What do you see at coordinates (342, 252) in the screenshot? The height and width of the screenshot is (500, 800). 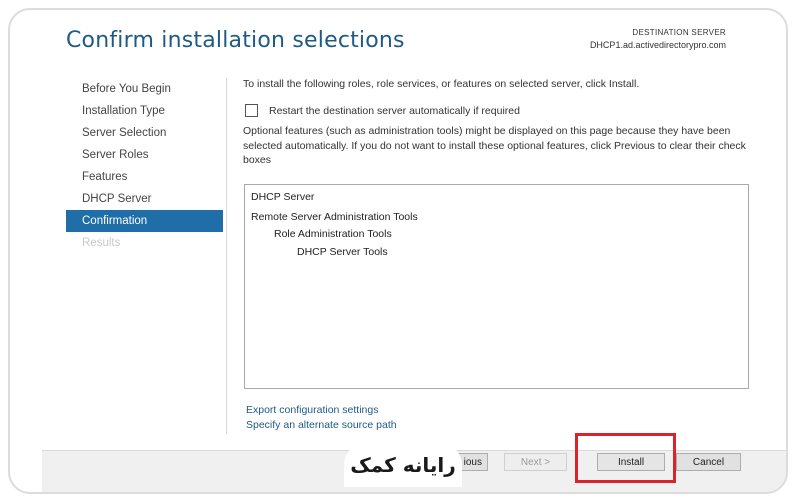 I see `list-item: DHCP Server Tools` at bounding box center [342, 252].